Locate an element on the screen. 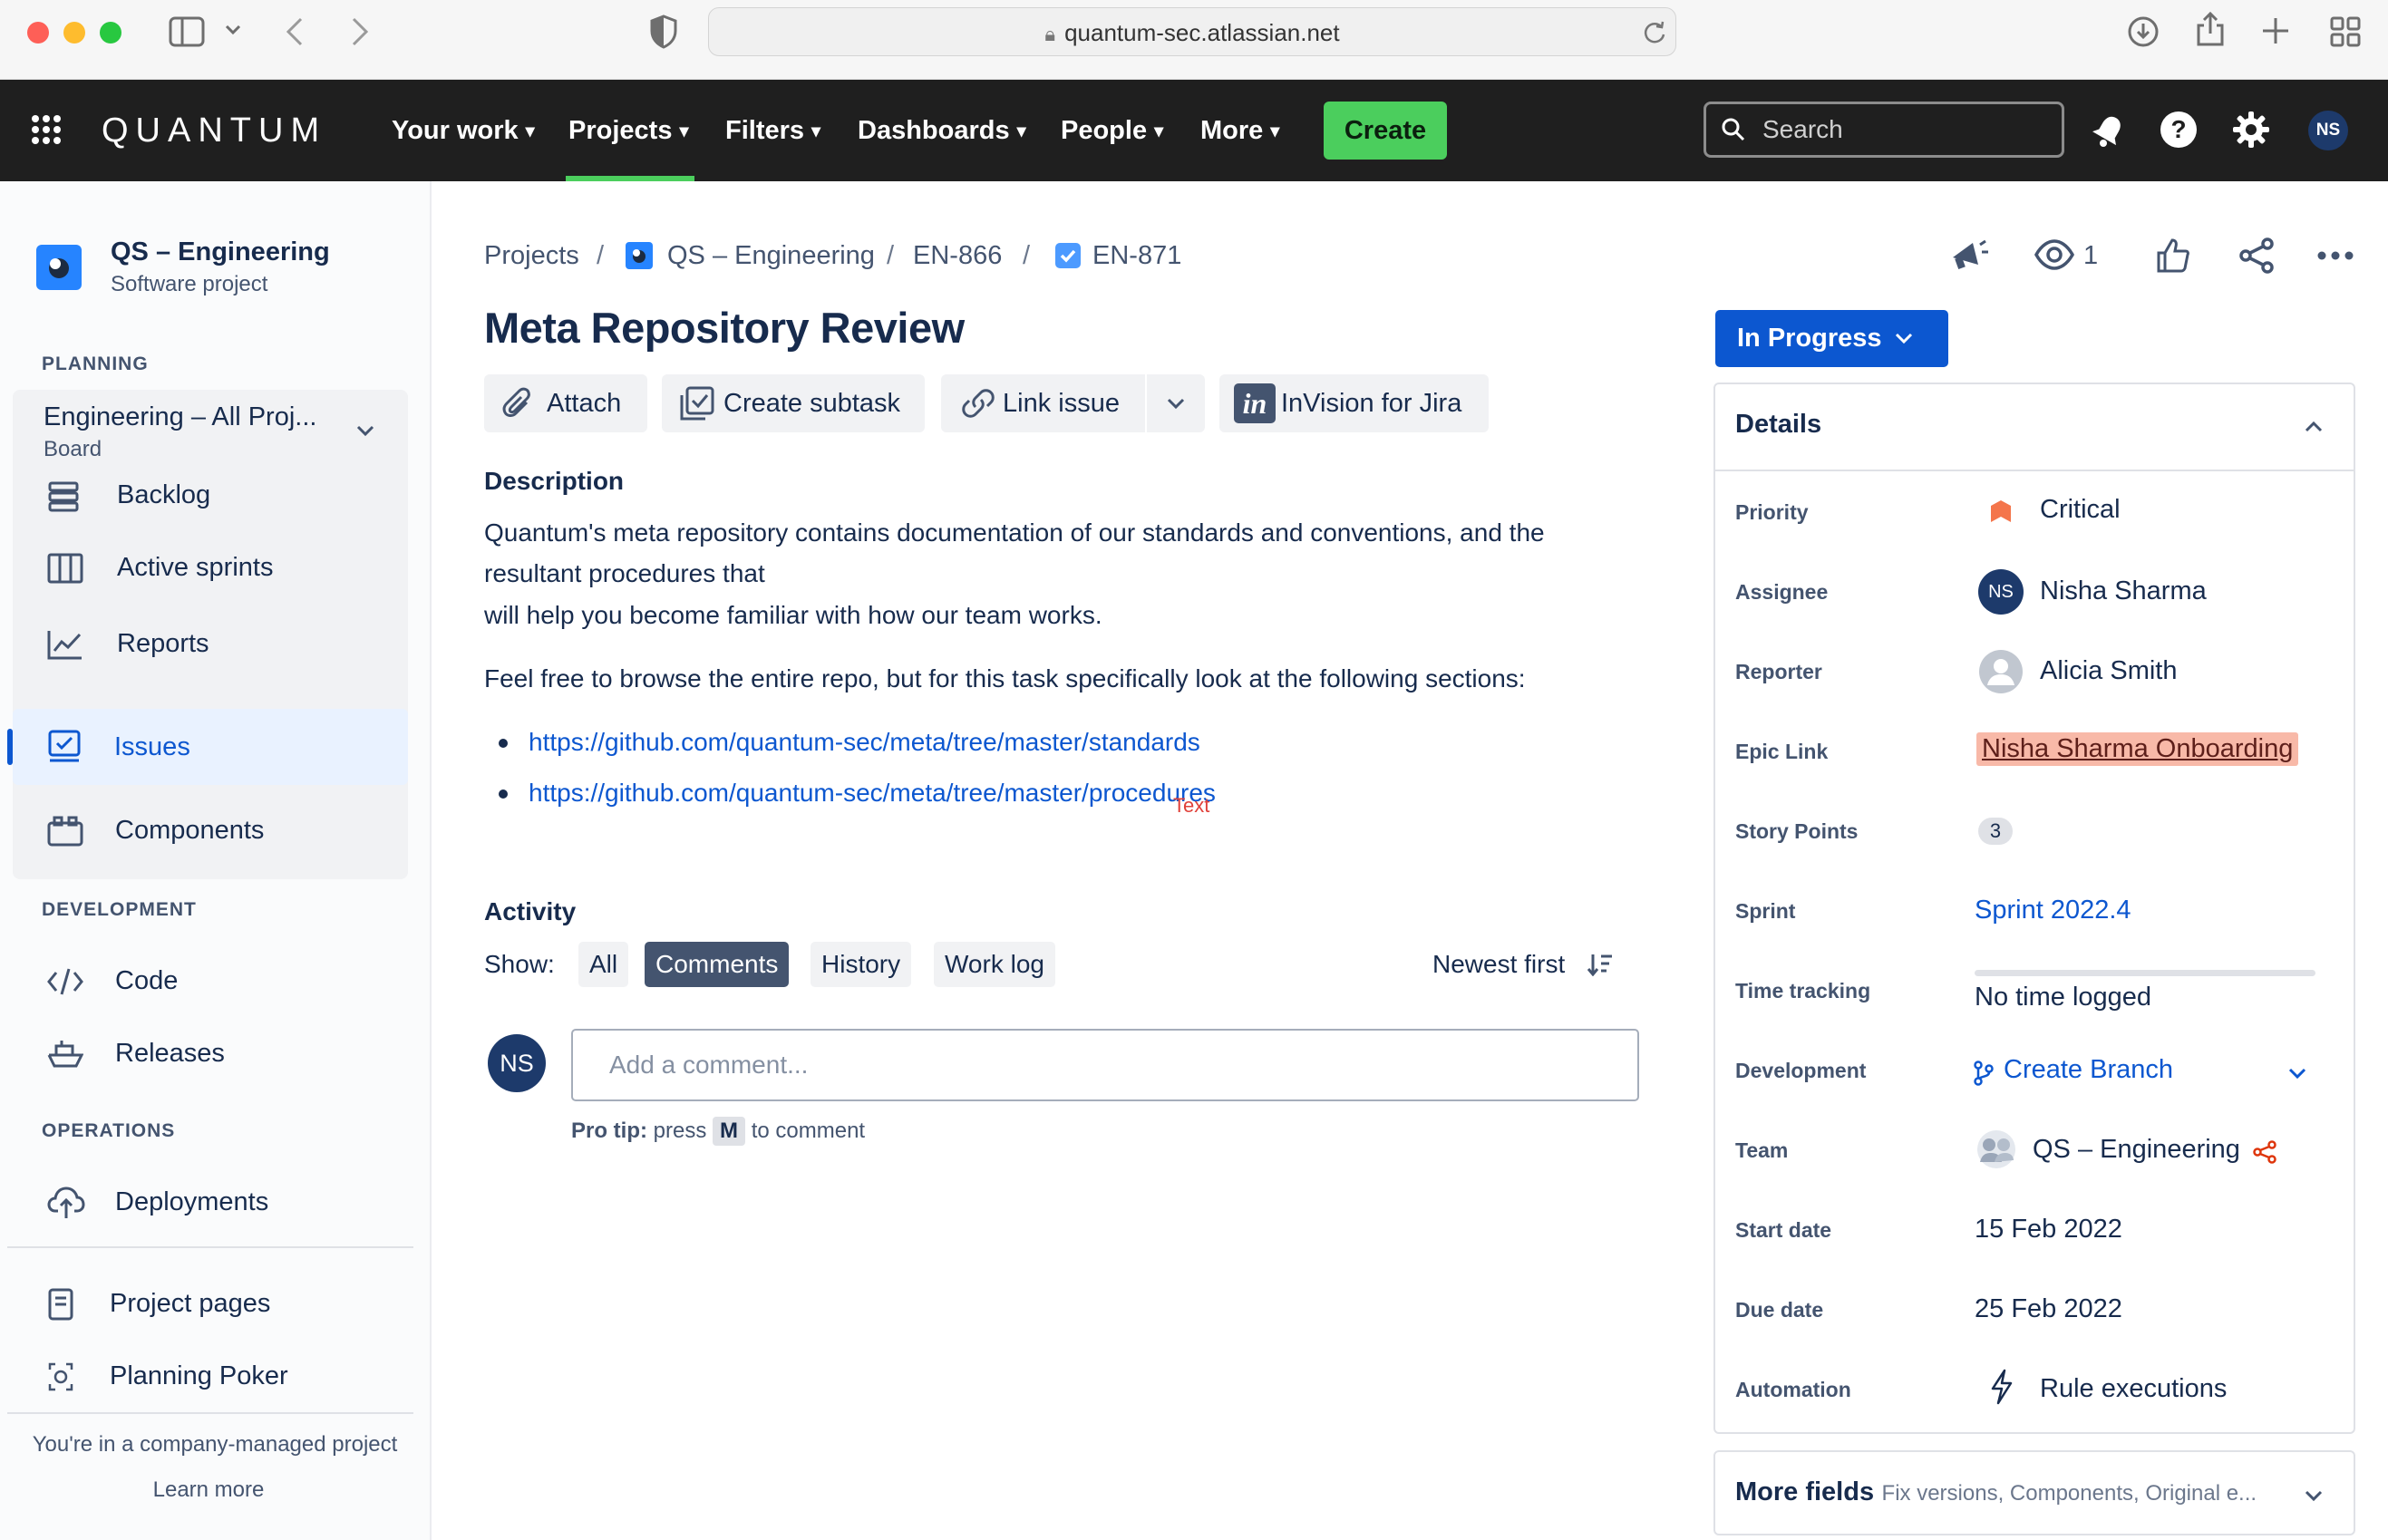 The height and width of the screenshot is (1540, 2388). sidebar-item-active-sprints: Active sprints is located at coordinates (215, 569).